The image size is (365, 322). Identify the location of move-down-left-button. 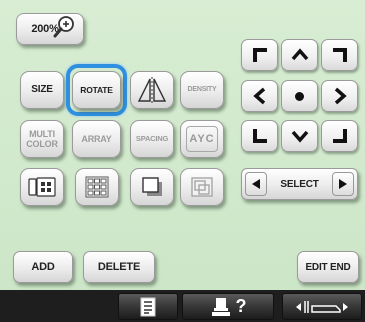
(259, 136).